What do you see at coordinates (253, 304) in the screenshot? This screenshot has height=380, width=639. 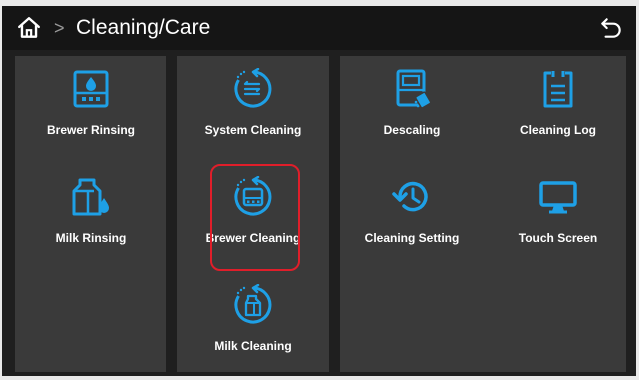 I see `milk-cleaning-icon` at bounding box center [253, 304].